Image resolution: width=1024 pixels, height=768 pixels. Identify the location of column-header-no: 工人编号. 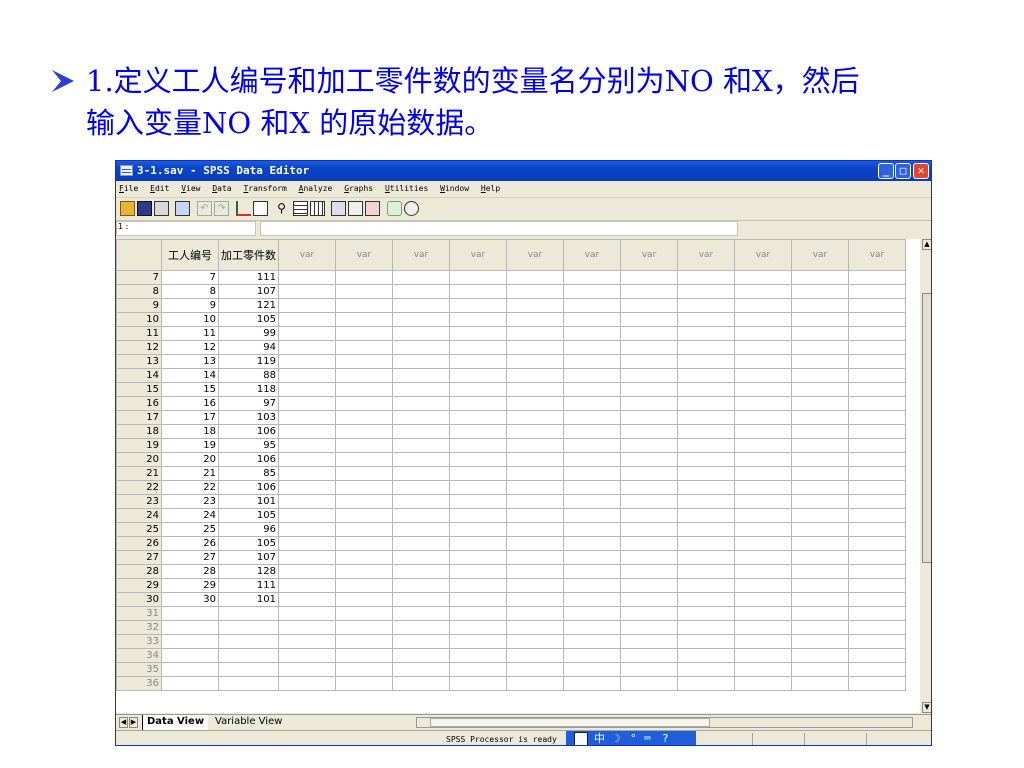
(190, 255).